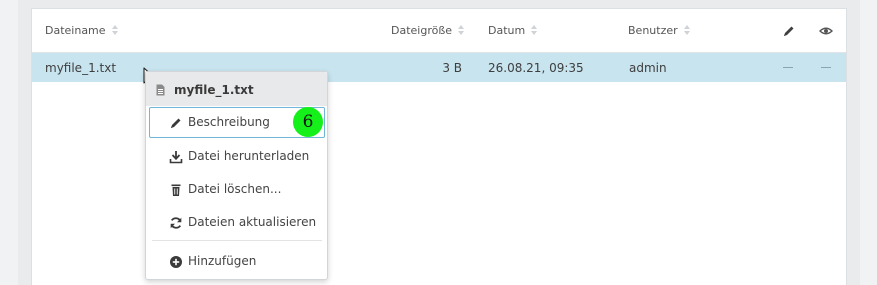  Describe the element at coordinates (214, 90) in the screenshot. I see `context-menu-title: myfile_1.txt` at that location.